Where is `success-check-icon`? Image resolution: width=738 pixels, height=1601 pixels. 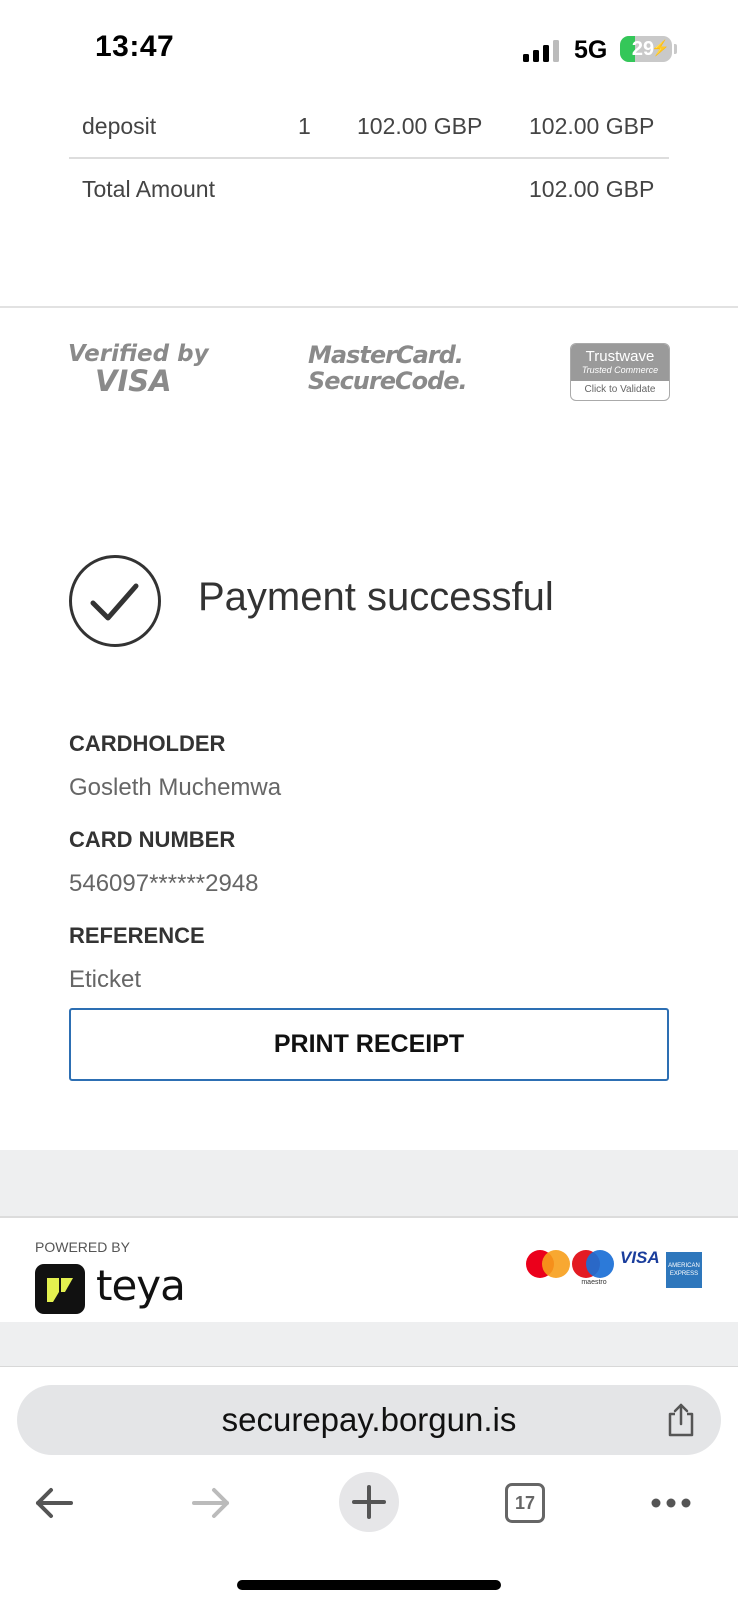
success-check-icon is located at coordinates (115, 601).